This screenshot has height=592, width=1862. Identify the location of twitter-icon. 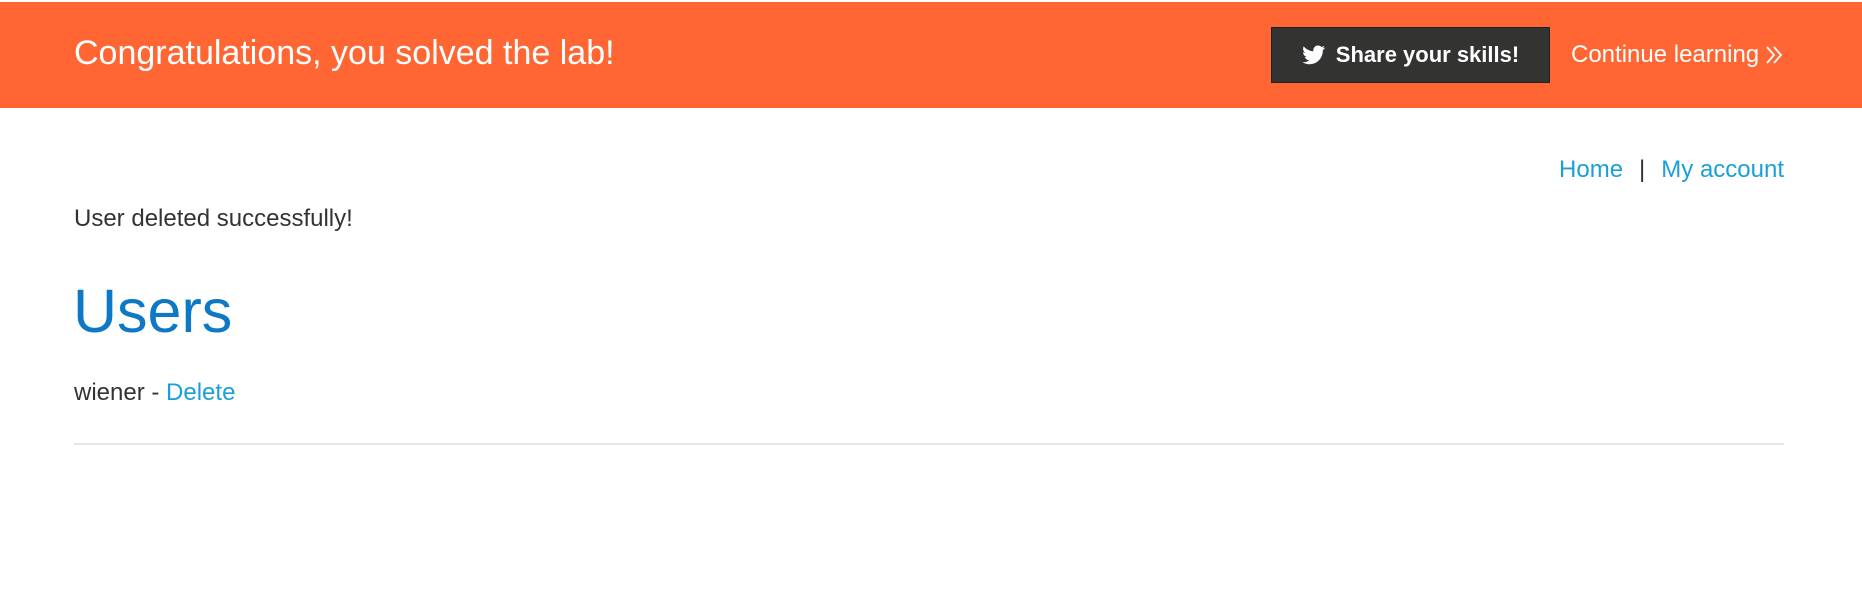
(1314, 55).